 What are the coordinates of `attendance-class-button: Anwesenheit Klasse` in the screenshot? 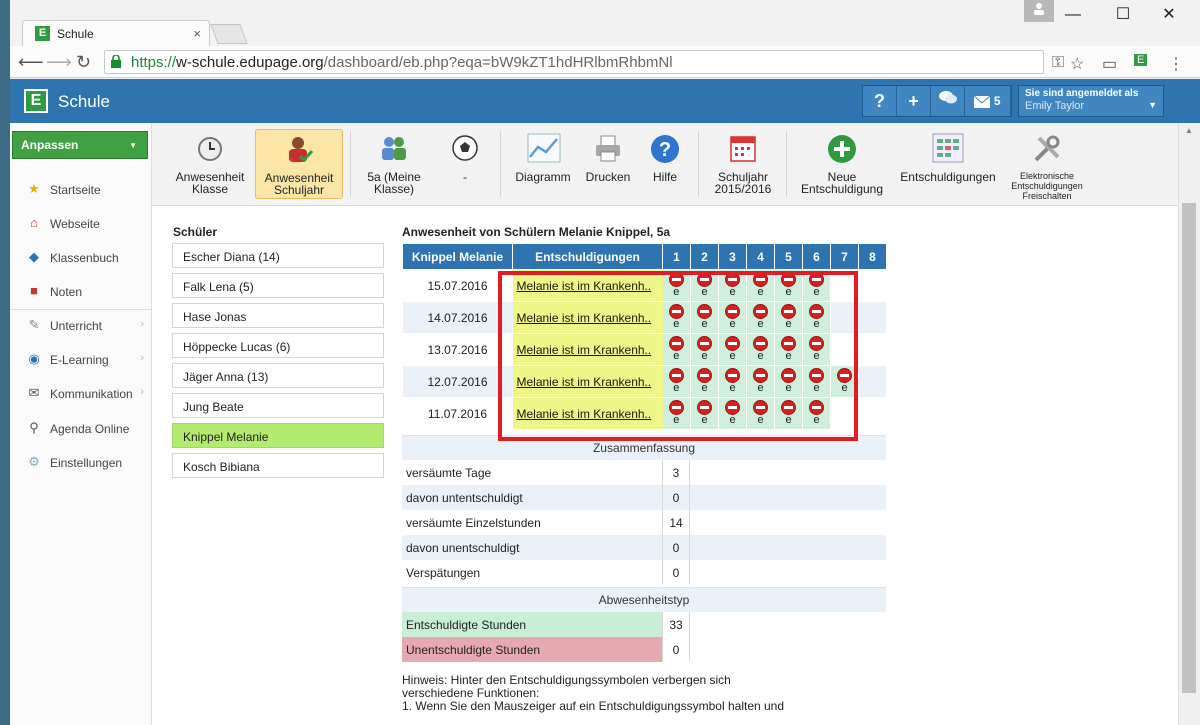 It's located at (210, 164).